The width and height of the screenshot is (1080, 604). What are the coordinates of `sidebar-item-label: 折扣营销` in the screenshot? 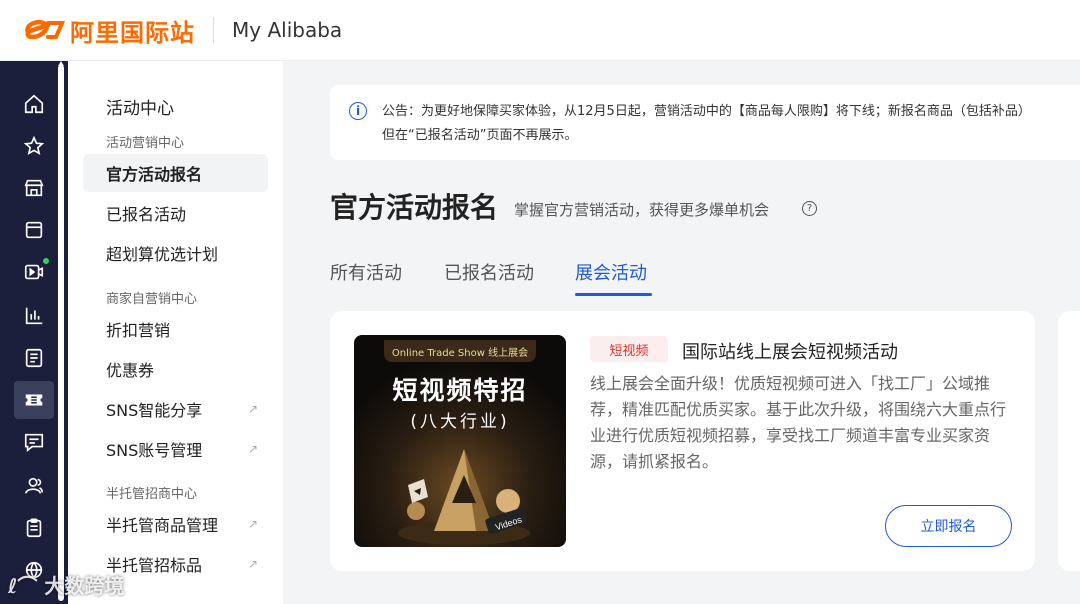 It's located at (138, 330).